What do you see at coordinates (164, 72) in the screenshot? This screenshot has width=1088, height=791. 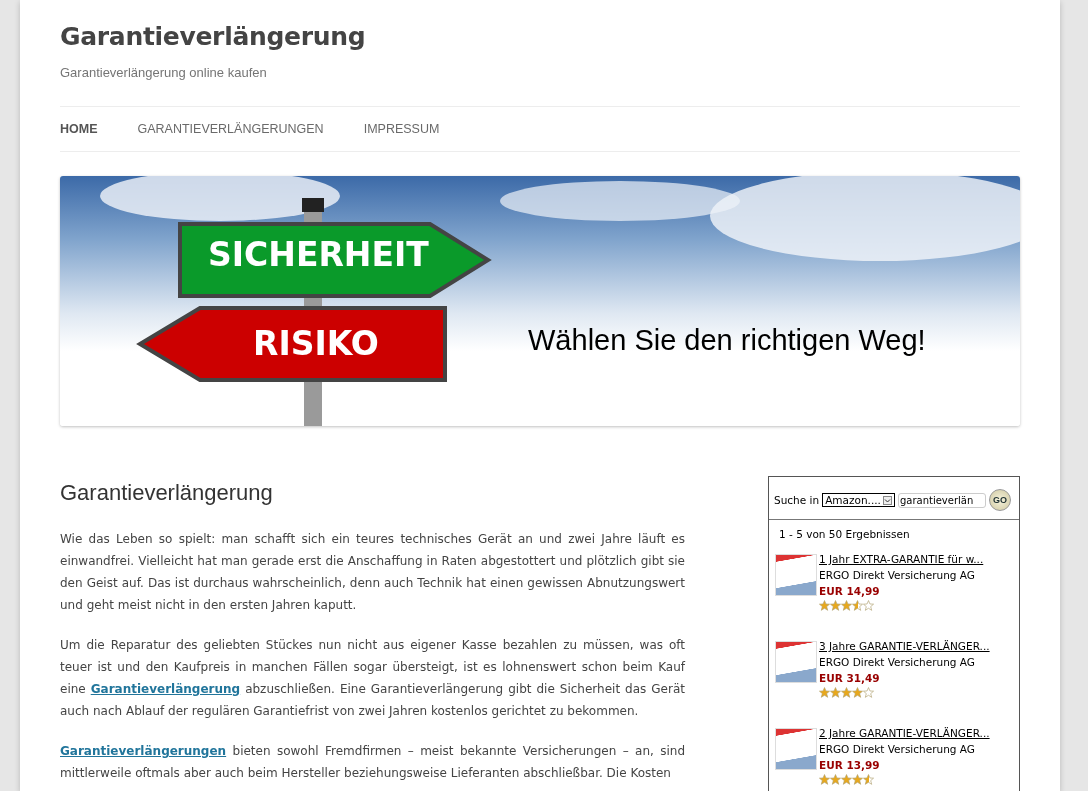 I see `site-tagline: Garantieverlängerung online kaufen` at bounding box center [164, 72].